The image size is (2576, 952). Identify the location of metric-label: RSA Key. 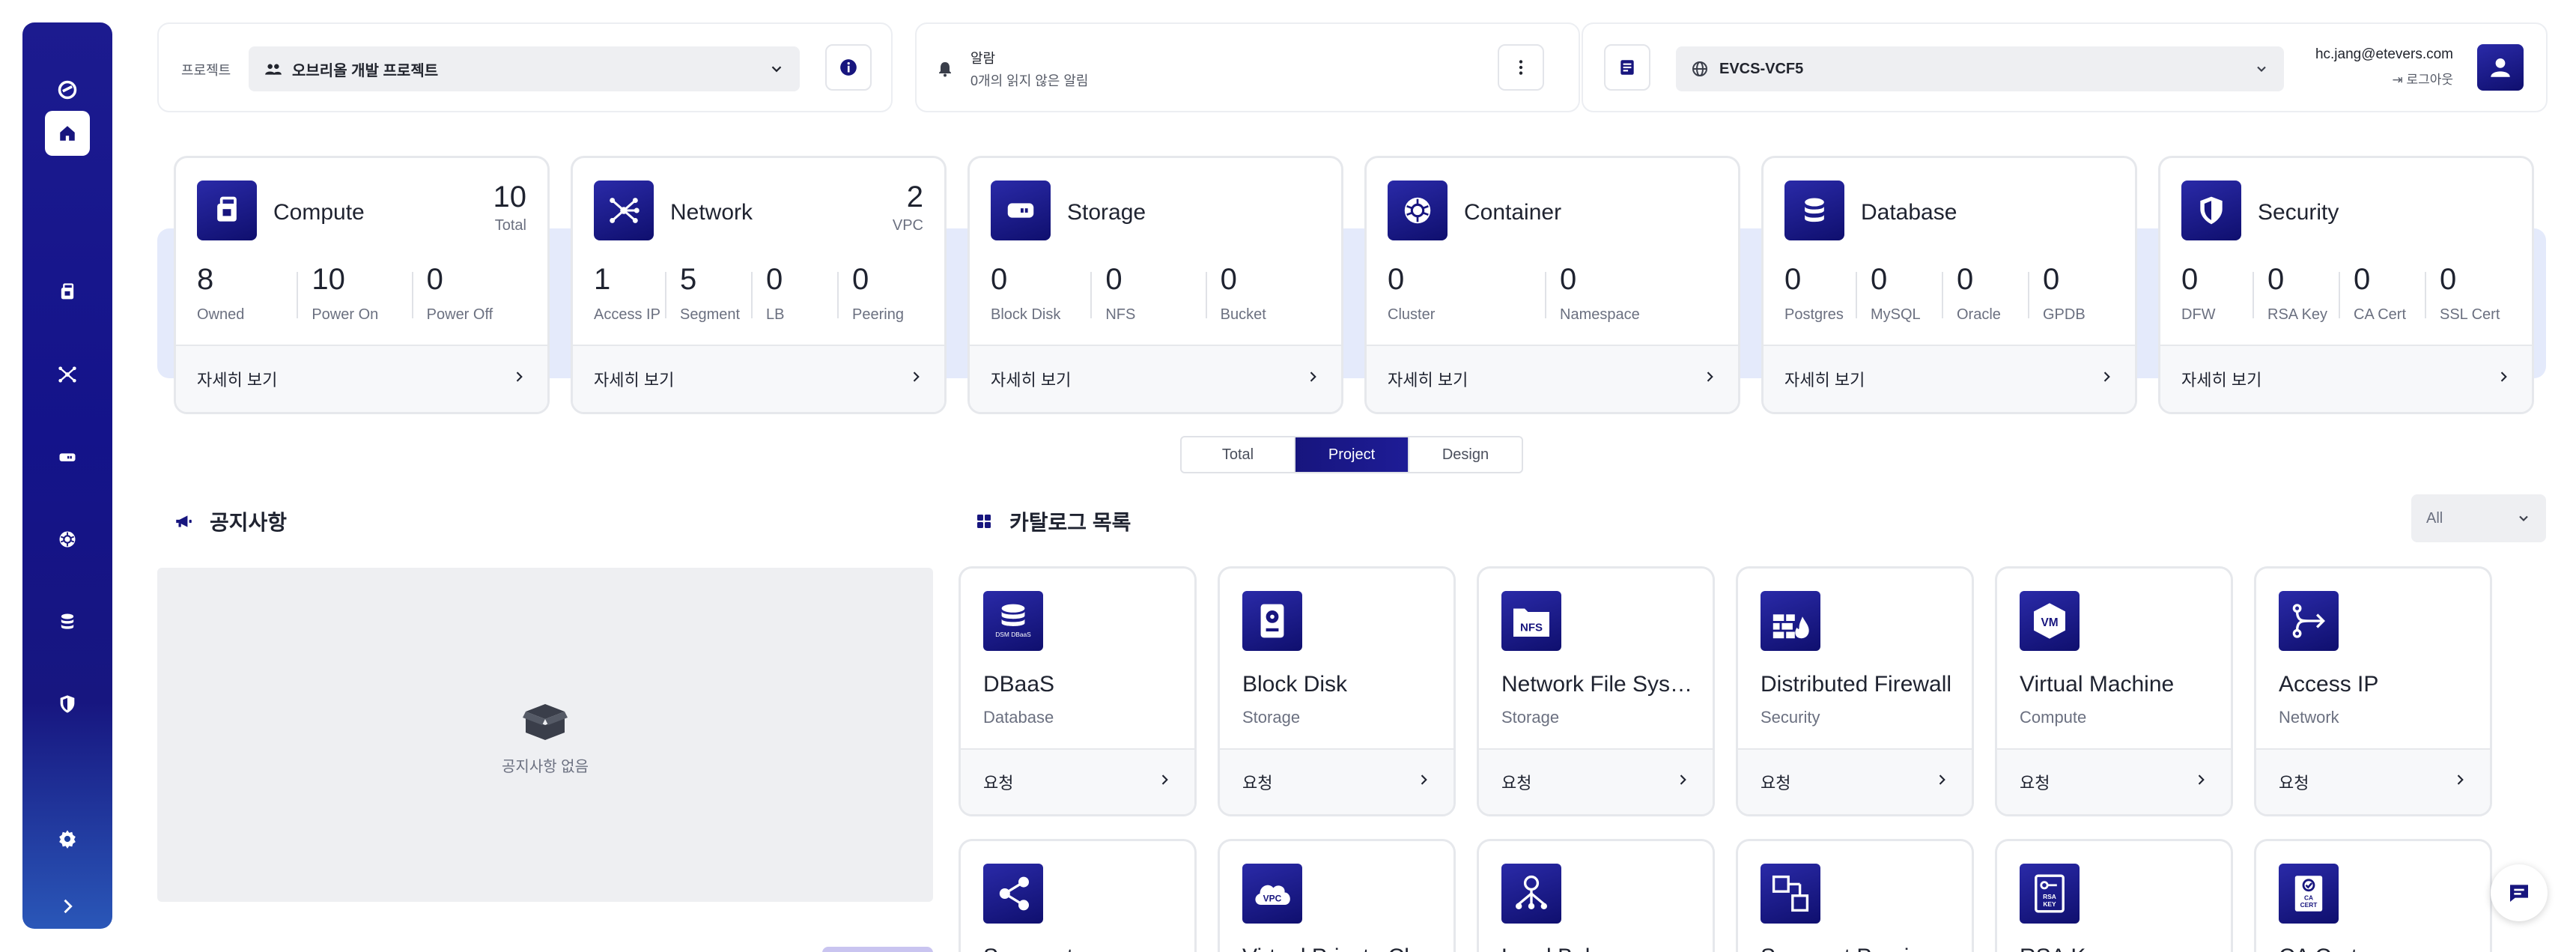
(2297, 314).